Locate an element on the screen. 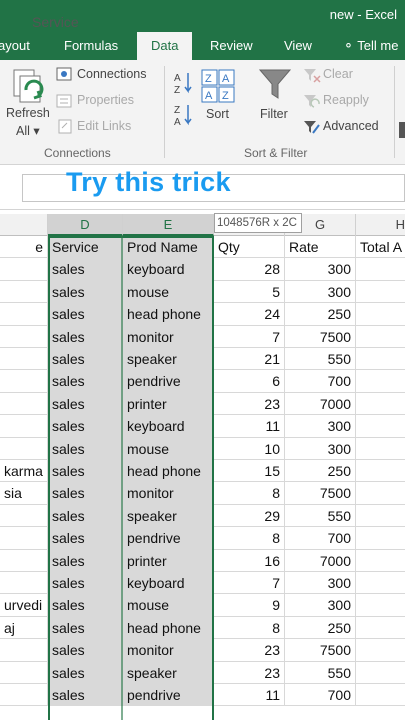 Image resolution: width=405 pixels, height=720 pixels. cell-qty: 11 is located at coordinates (249, 695).